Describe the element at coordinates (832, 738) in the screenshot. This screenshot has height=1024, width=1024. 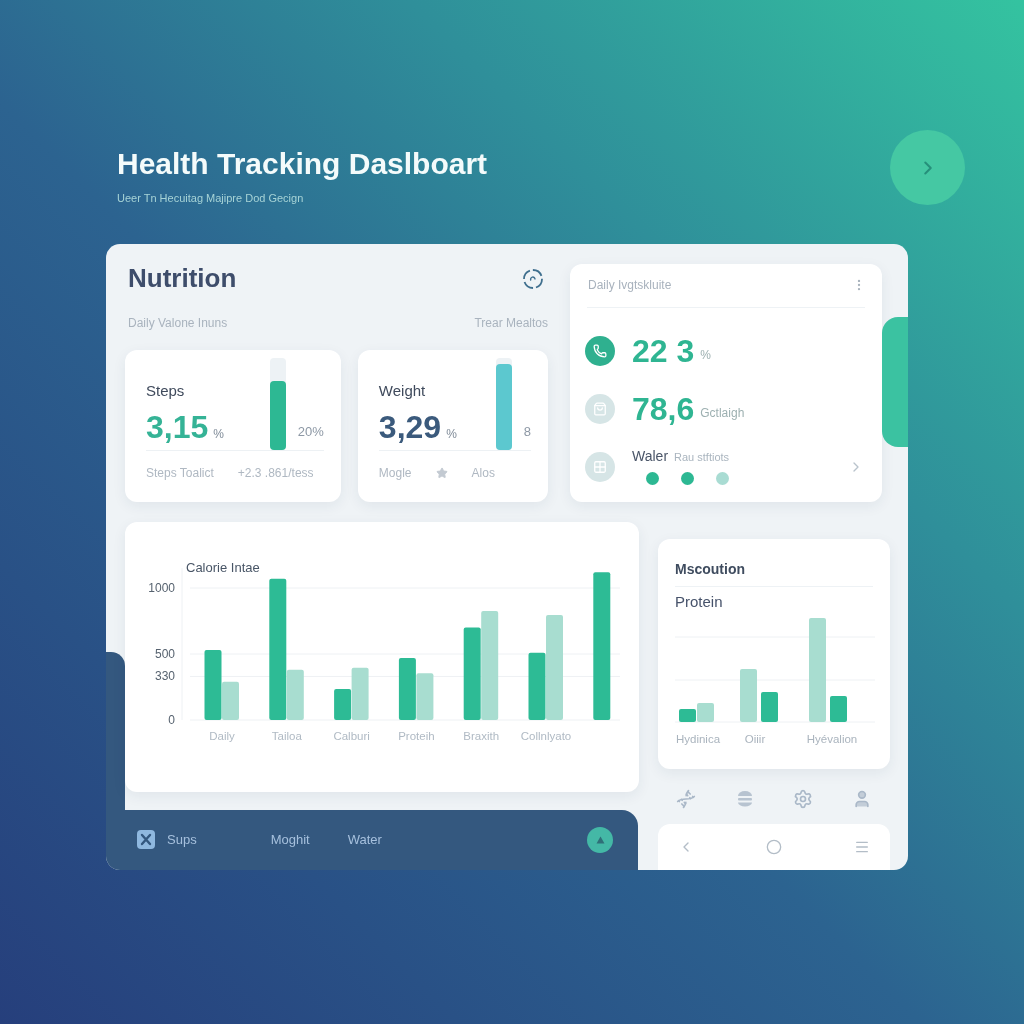
I see `category-label: Hyévalion` at that location.